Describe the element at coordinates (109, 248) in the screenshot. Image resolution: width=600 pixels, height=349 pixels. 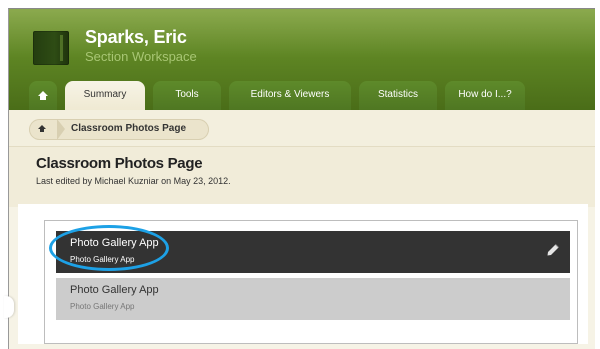
I see `highlight-circle` at that location.